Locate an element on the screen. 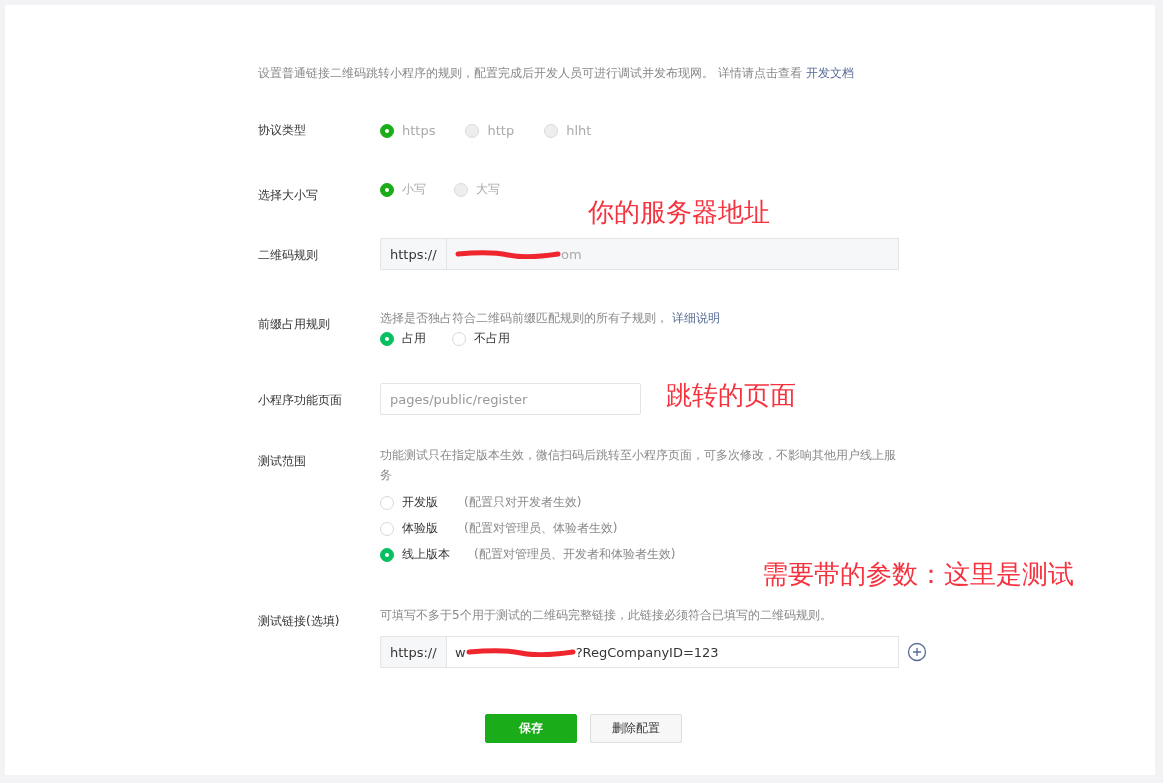 The width and height of the screenshot is (1163, 783). hint-text: 功能测试只在指定版本生效，微信扫码后跳转至小程序页面，可多次修改，不影响其他用户线上服务 is located at coordinates (638, 465).